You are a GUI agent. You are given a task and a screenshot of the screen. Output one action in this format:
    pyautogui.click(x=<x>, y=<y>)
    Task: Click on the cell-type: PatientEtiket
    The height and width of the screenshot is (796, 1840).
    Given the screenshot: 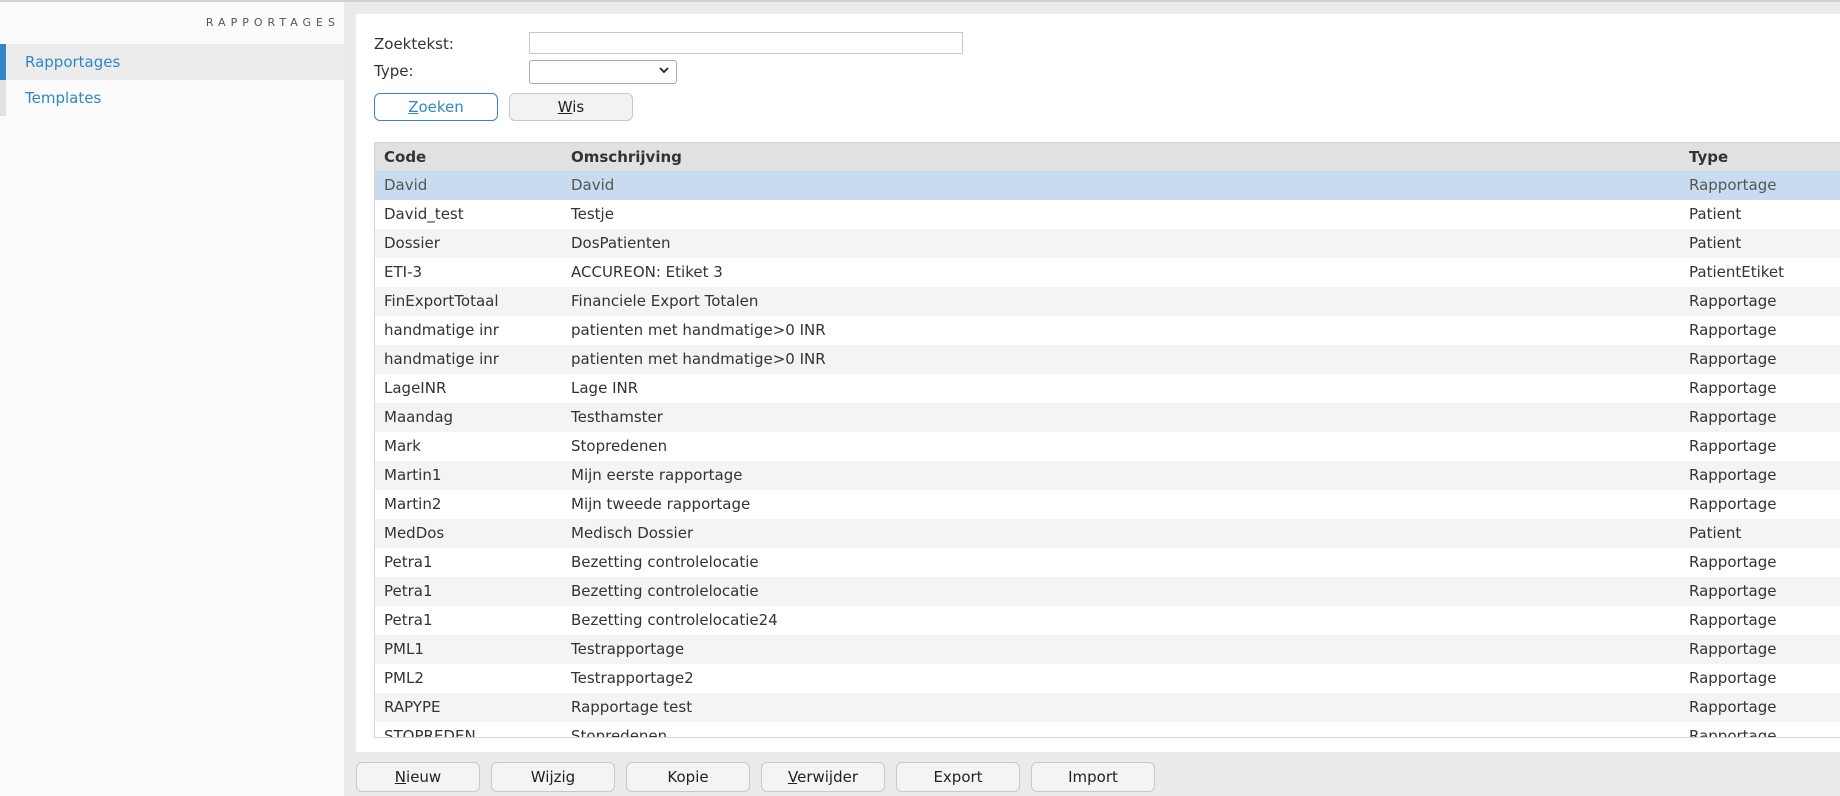 What is the action you would take?
    pyautogui.click(x=1737, y=272)
    